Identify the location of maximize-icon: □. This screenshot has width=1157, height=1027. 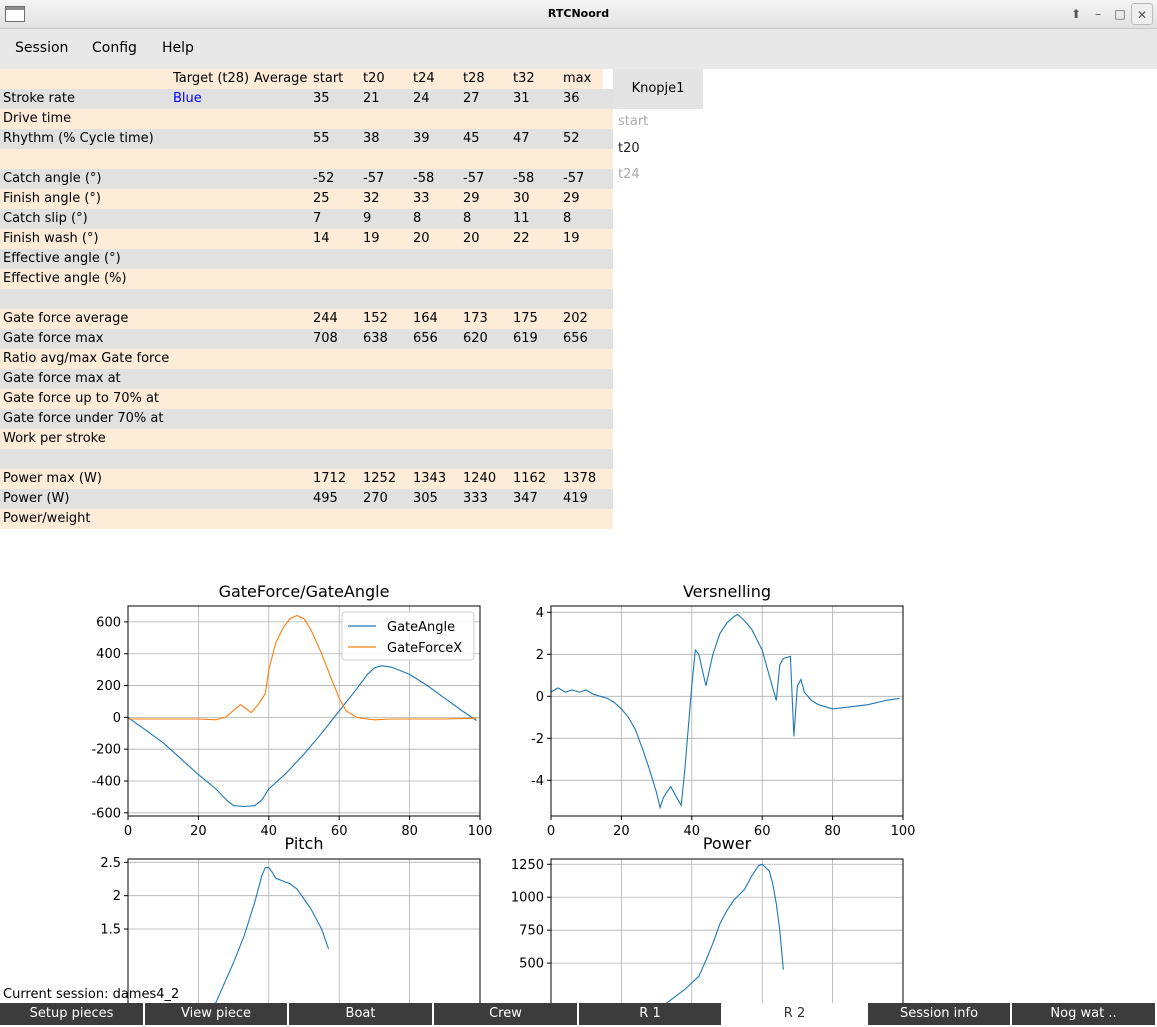
(1120, 14).